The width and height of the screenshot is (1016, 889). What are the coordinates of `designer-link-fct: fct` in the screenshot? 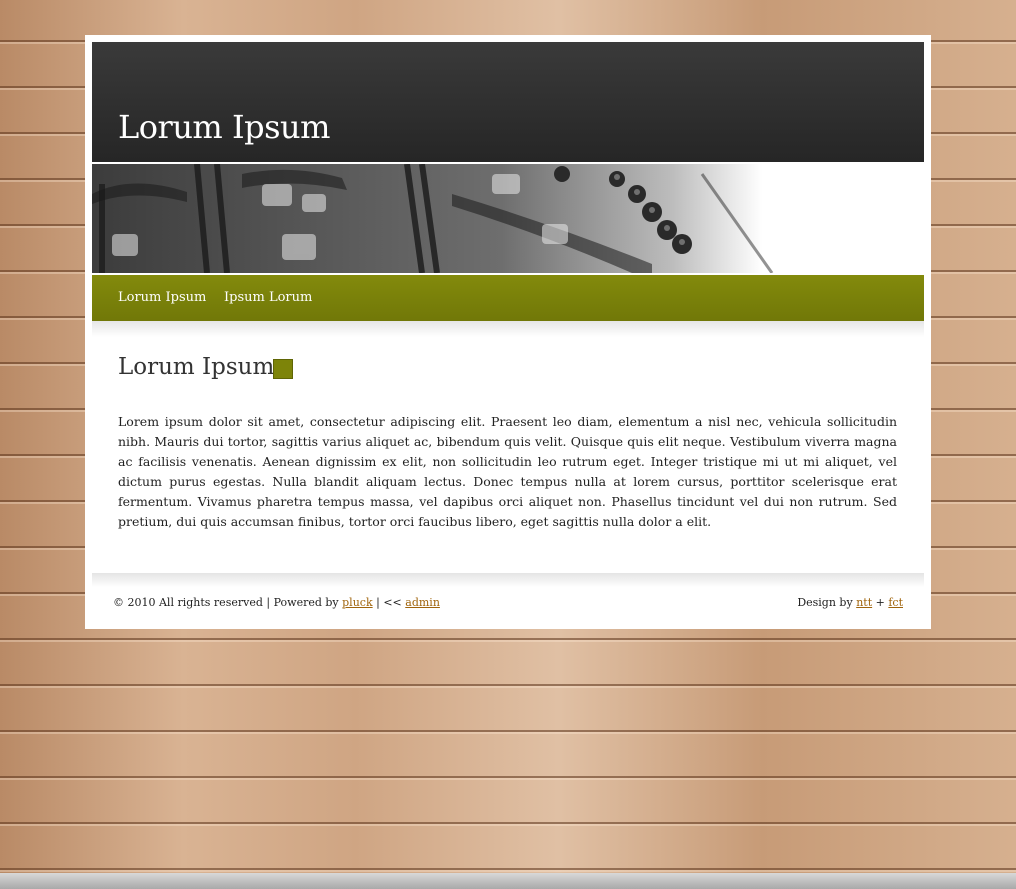 It's located at (895, 602).